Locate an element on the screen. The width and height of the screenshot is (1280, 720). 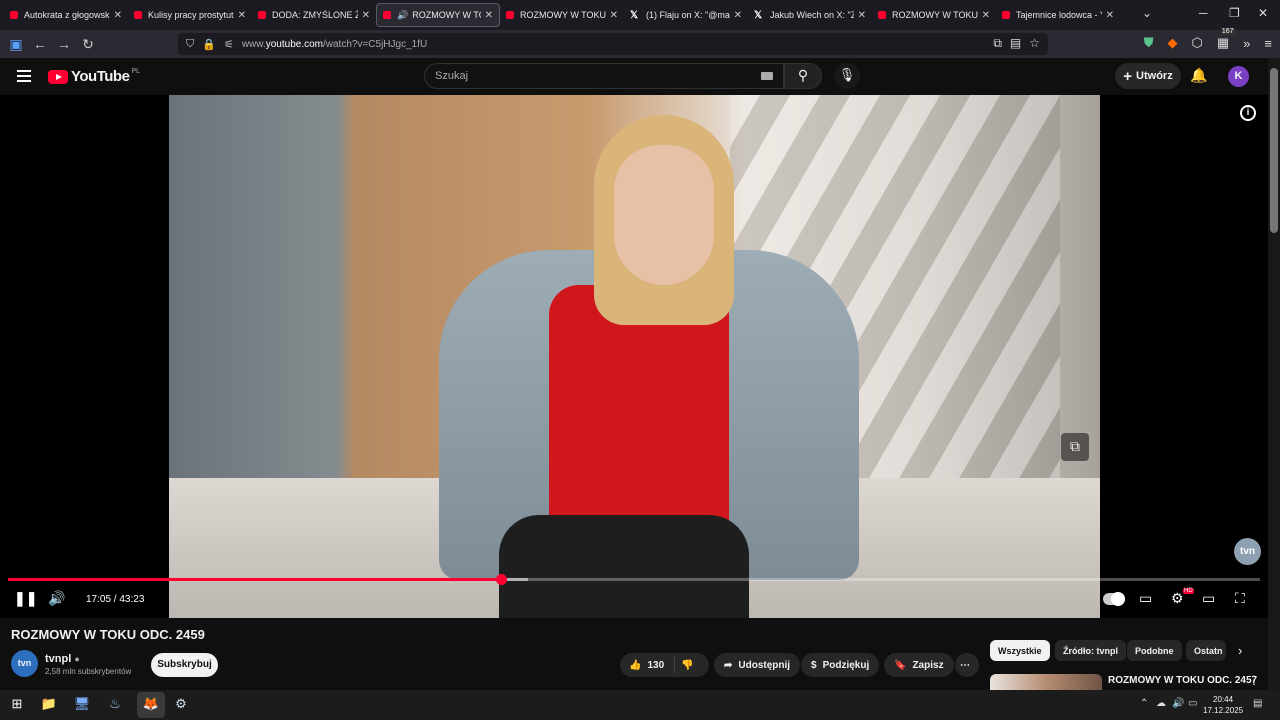
browser-tab: Autokrata z głogowskiej ✕ is located at coordinates (66, 15).